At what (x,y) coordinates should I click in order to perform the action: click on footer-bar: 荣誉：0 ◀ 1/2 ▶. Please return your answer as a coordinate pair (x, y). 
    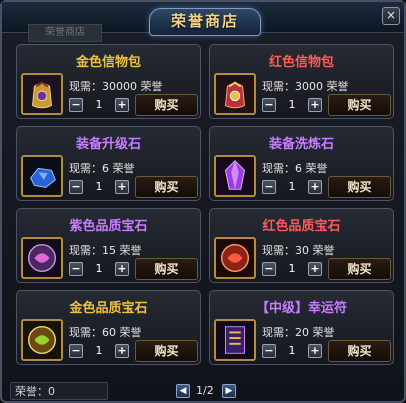
    Looking at the image, I should click on (203, 388).